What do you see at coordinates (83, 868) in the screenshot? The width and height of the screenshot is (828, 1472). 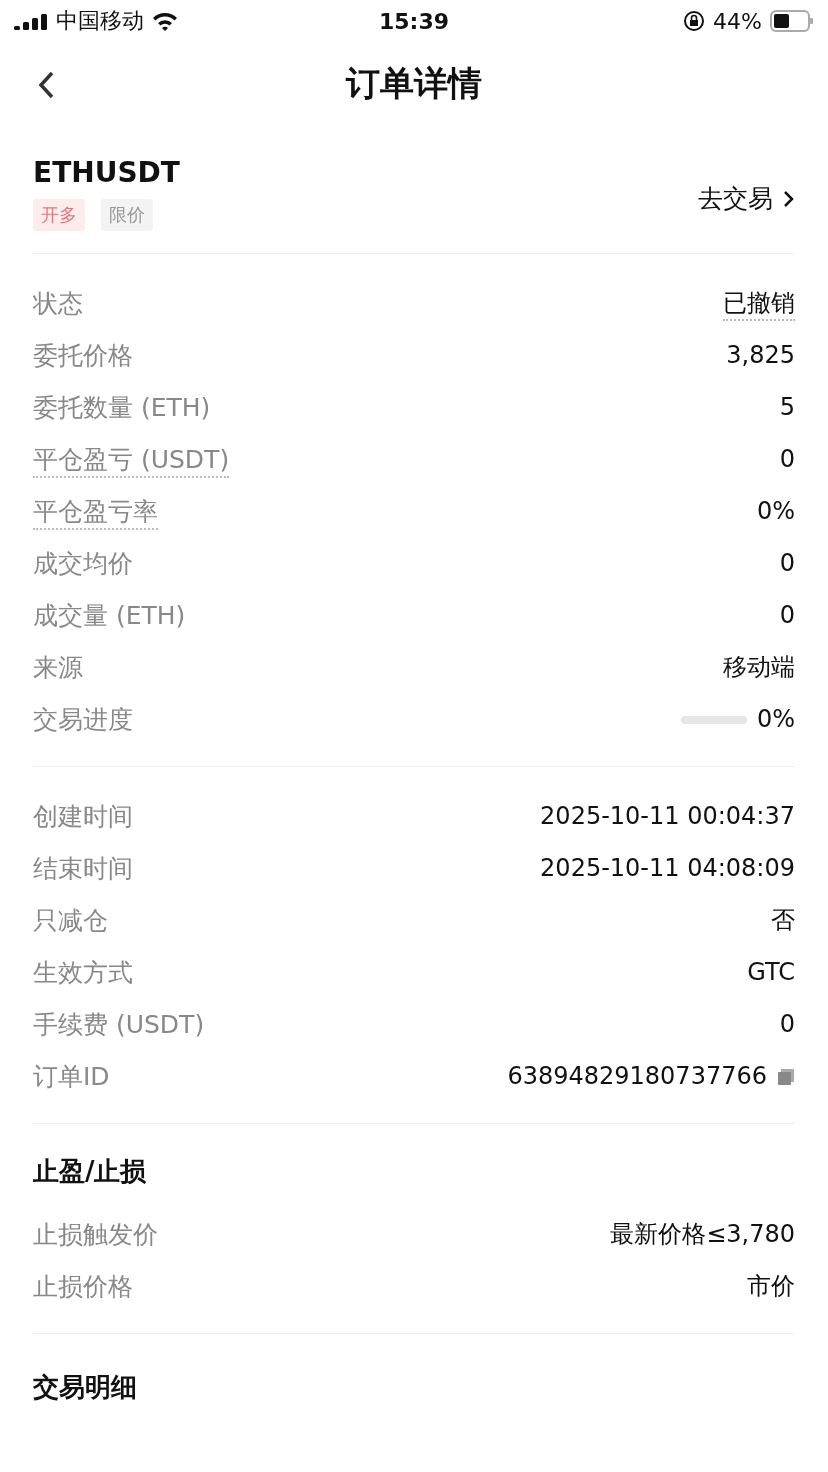 I see `detail-label: 结束时间` at bounding box center [83, 868].